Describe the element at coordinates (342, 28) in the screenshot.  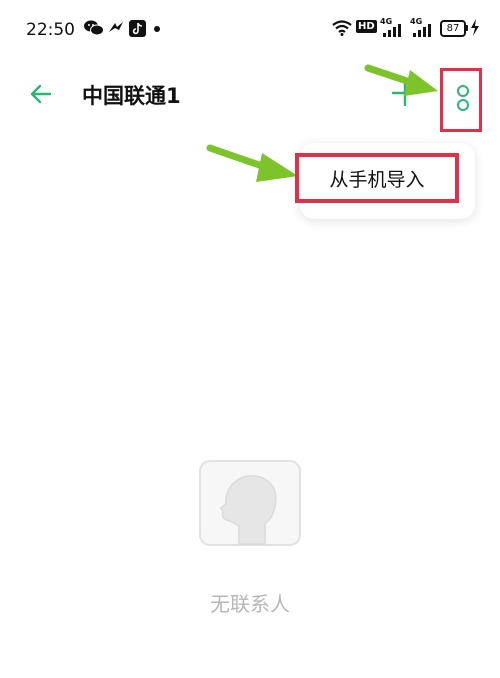
I see `wifi-icon` at that location.